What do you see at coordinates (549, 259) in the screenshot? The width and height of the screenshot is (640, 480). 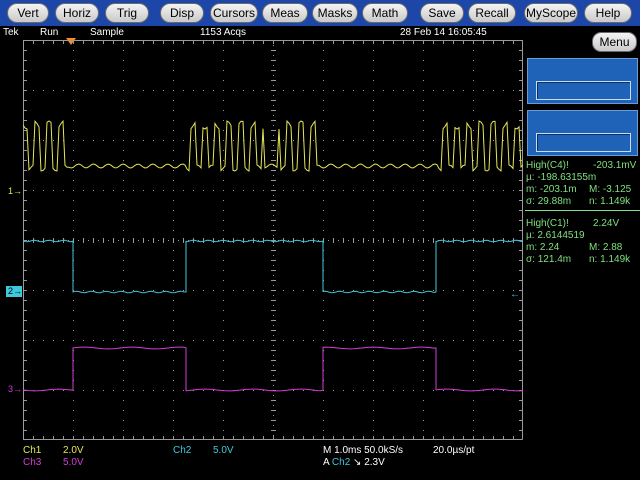 I see `meas-c1-sigma: σ: 121.4m` at bounding box center [549, 259].